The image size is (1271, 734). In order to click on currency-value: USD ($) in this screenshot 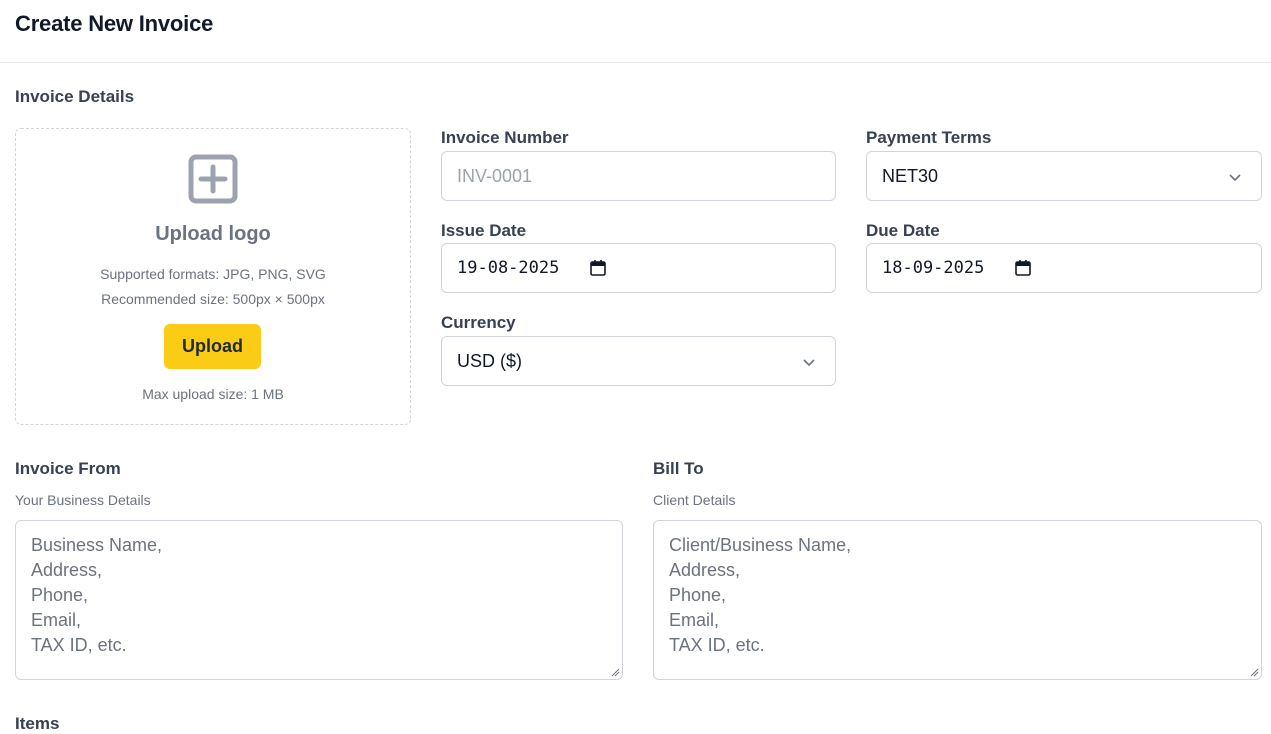, I will do `click(490, 360)`.